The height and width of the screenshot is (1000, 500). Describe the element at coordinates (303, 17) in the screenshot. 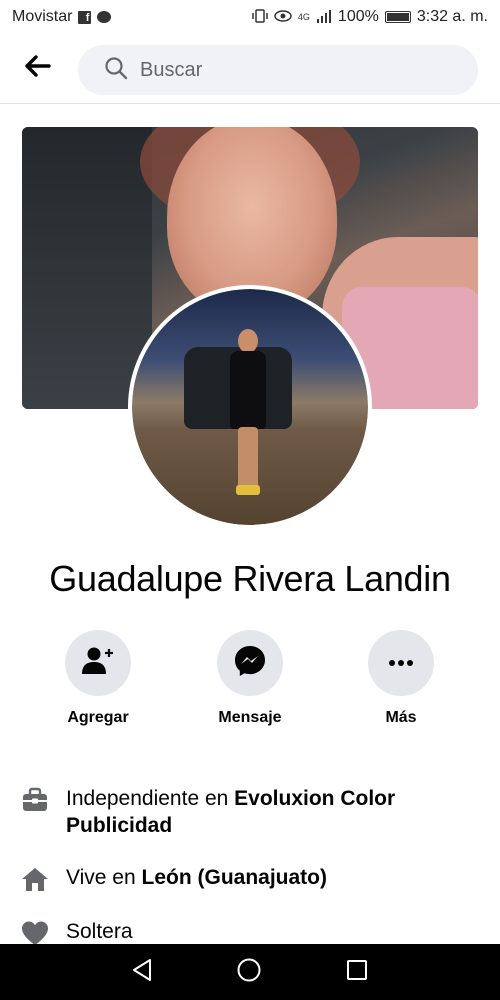

I see `network-type-label: 4G` at that location.